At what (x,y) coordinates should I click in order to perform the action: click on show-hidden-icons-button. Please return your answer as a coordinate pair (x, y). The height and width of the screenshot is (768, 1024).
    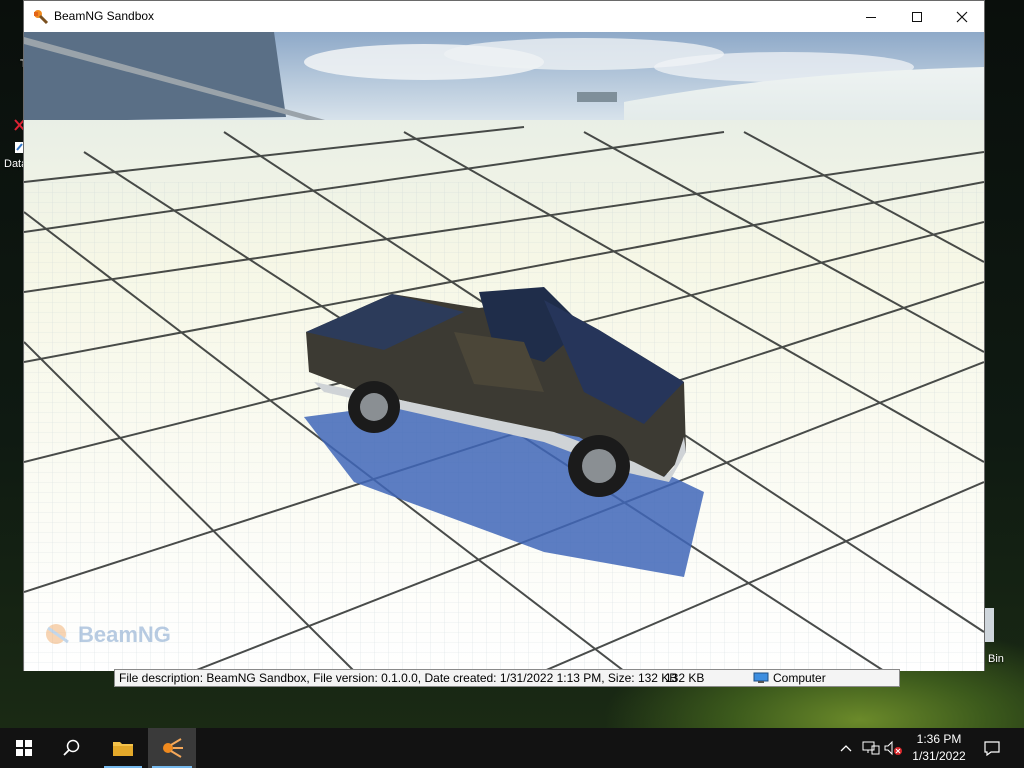
    Looking at the image, I should click on (846, 748).